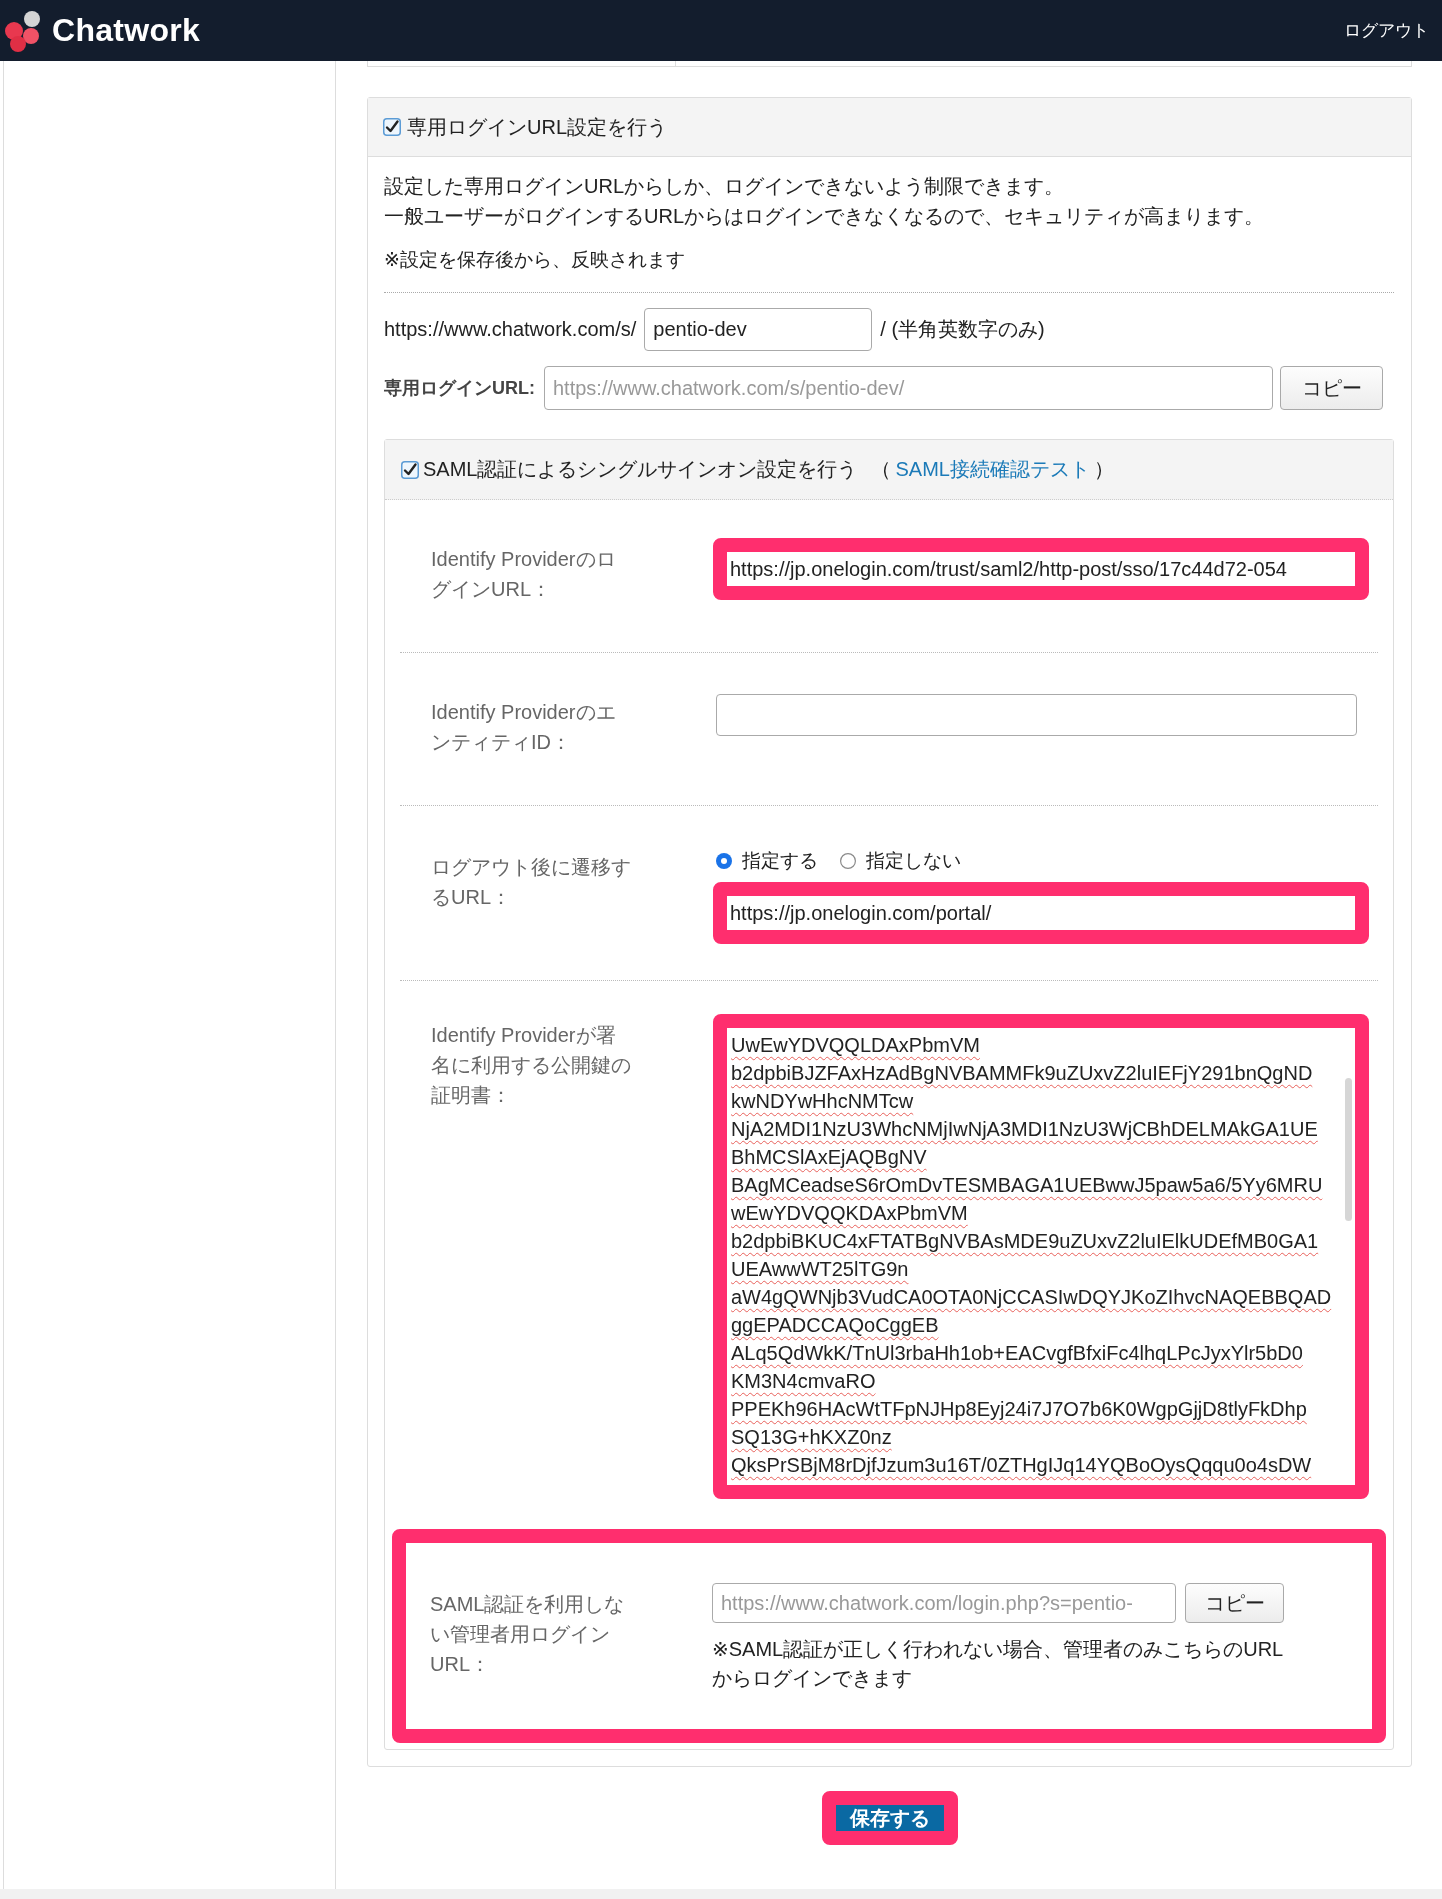  I want to click on radio-label: 指定しない, so click(913, 861).